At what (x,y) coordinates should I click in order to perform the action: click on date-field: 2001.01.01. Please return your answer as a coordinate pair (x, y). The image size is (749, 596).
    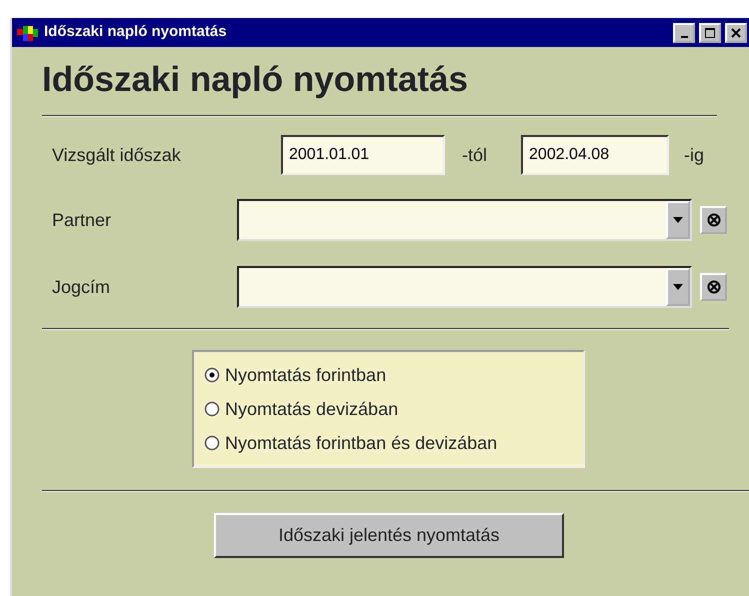
    Looking at the image, I should click on (363, 155).